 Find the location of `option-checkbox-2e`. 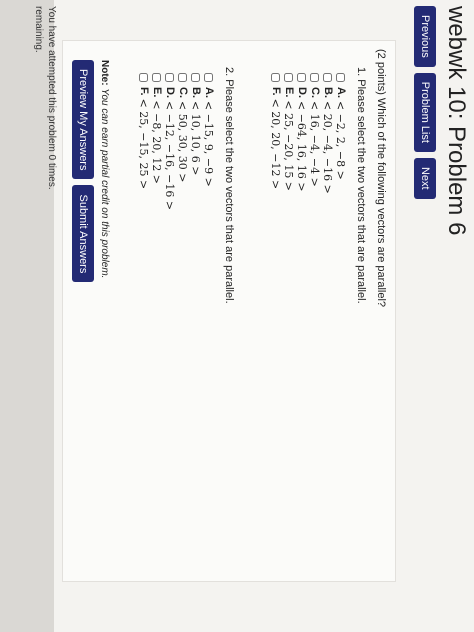

option-checkbox-2e is located at coordinates (156, 77).